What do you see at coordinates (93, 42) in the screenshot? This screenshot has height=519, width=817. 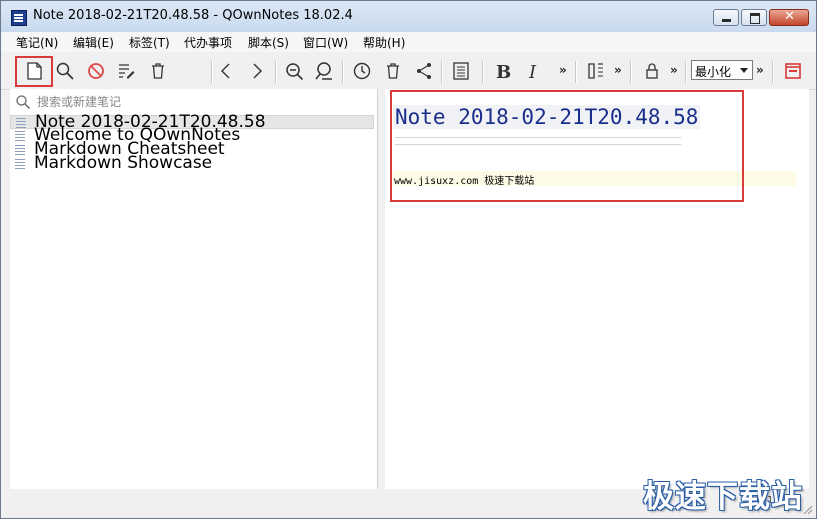 I see `menu-edit: 编辑(E)` at bounding box center [93, 42].